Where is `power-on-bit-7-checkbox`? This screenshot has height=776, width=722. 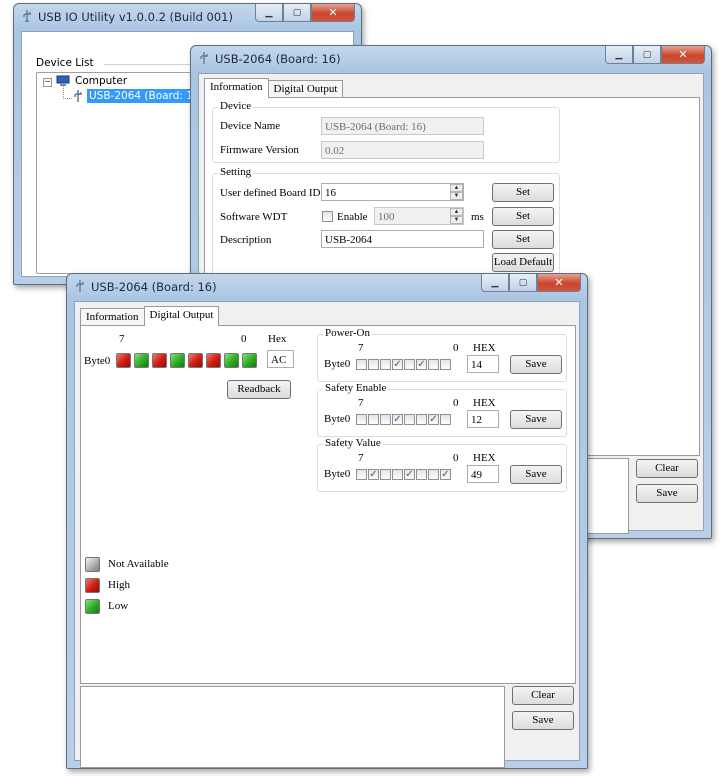 power-on-bit-7-checkbox is located at coordinates (361, 364).